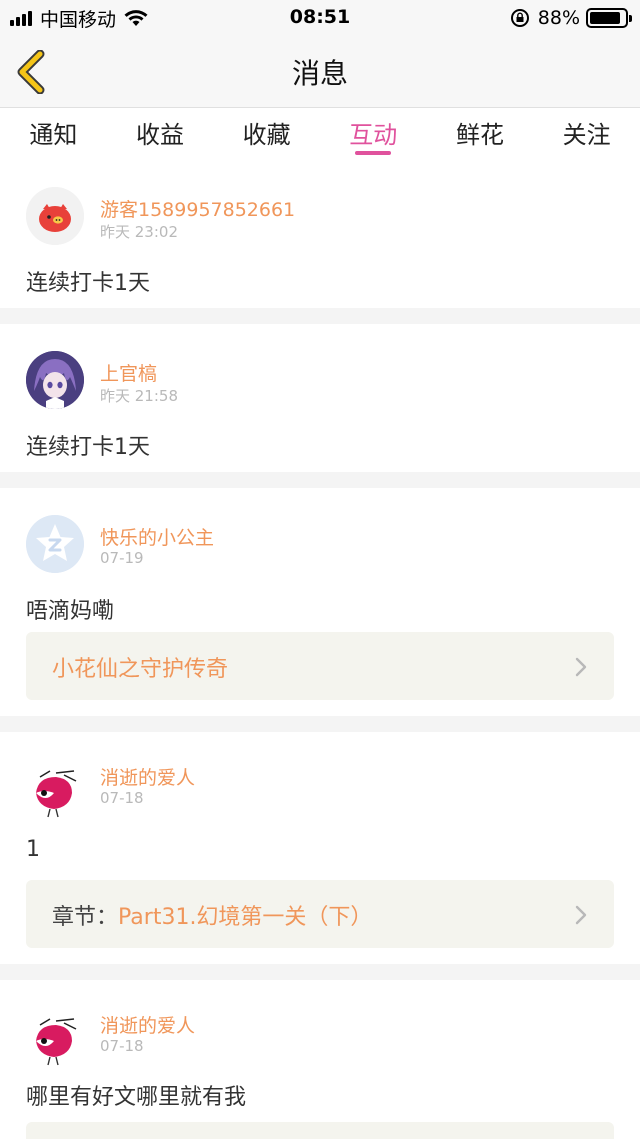 The height and width of the screenshot is (1139, 640). I want to click on message-item: 上官槁 昨天 21:58 连续打卡1天, so click(320, 398).